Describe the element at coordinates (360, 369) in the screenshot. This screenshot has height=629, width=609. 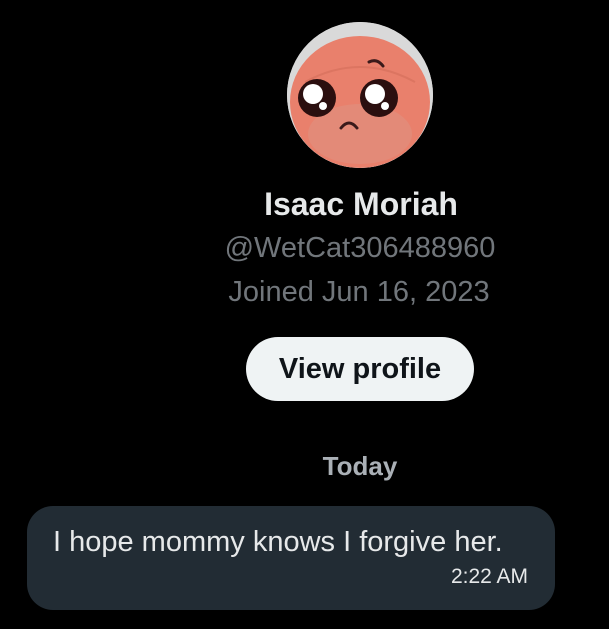
I see `view-profile-button: View profile` at that location.